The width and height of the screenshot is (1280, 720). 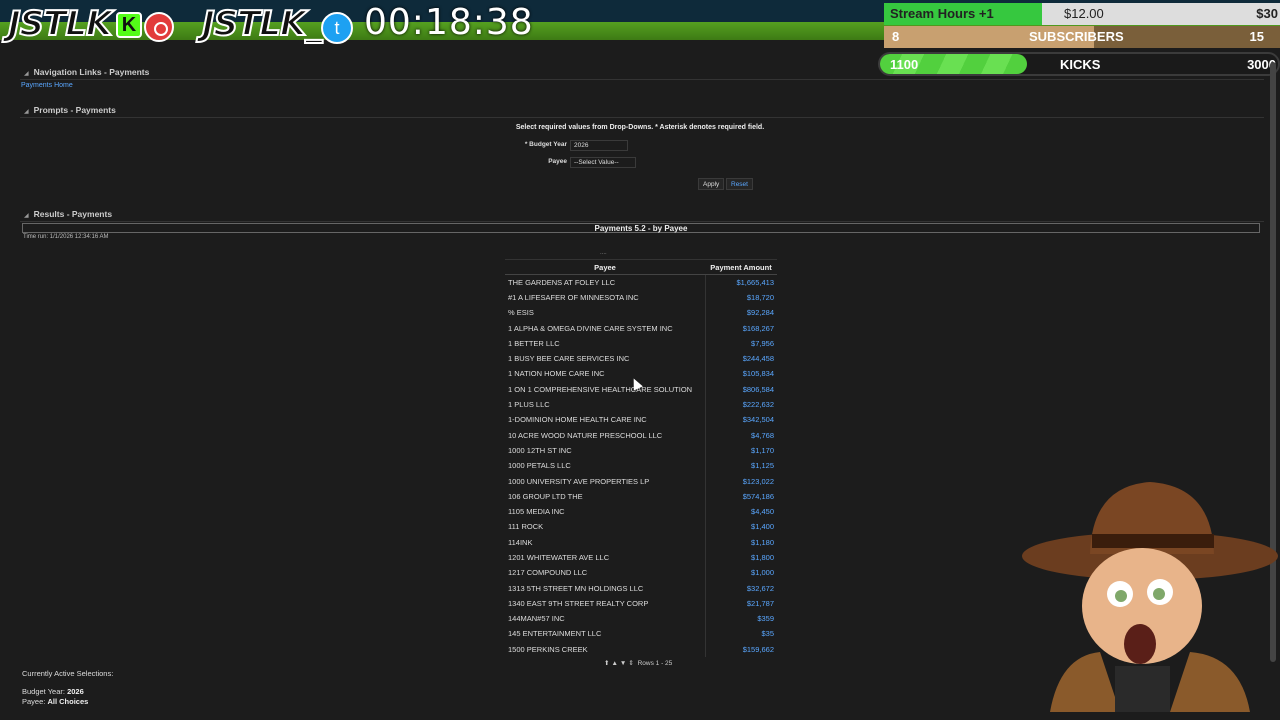 I want to click on pager-next-icon: ▼, so click(x=623, y=663).